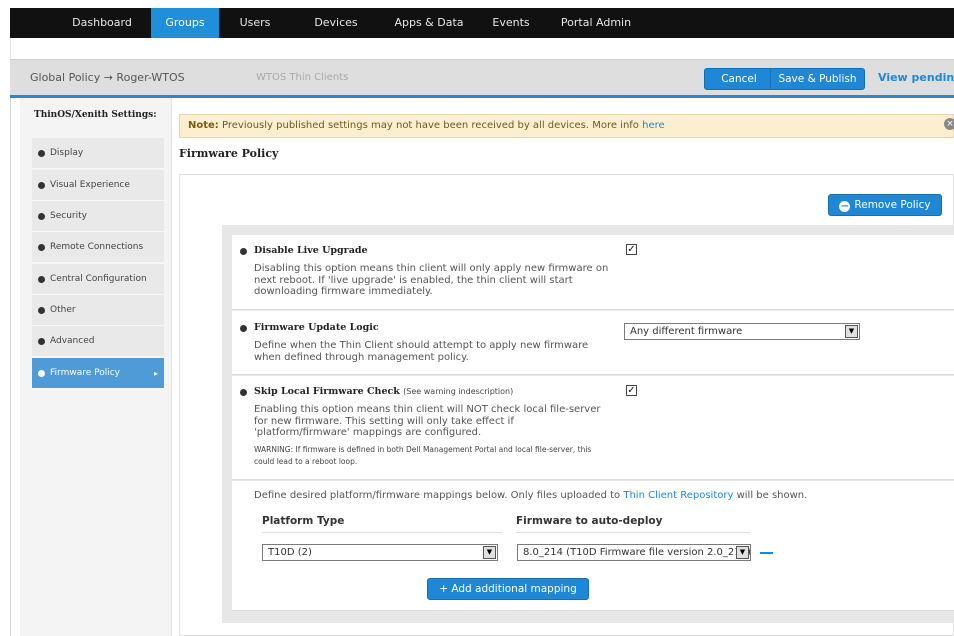  I want to click on remove-policy-button: − Remove Policy, so click(885, 205).